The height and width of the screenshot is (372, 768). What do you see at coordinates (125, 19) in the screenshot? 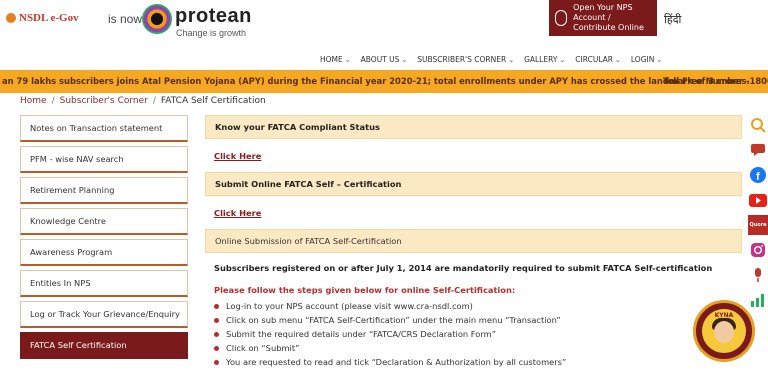
I see `is-now-text: is now` at bounding box center [125, 19].